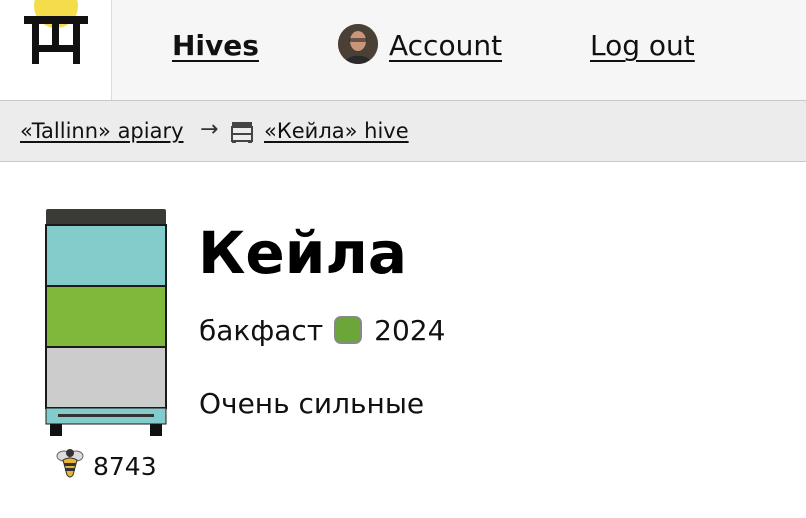 This screenshot has width=806, height=518. I want to click on hive-section-middle, so click(106, 316).